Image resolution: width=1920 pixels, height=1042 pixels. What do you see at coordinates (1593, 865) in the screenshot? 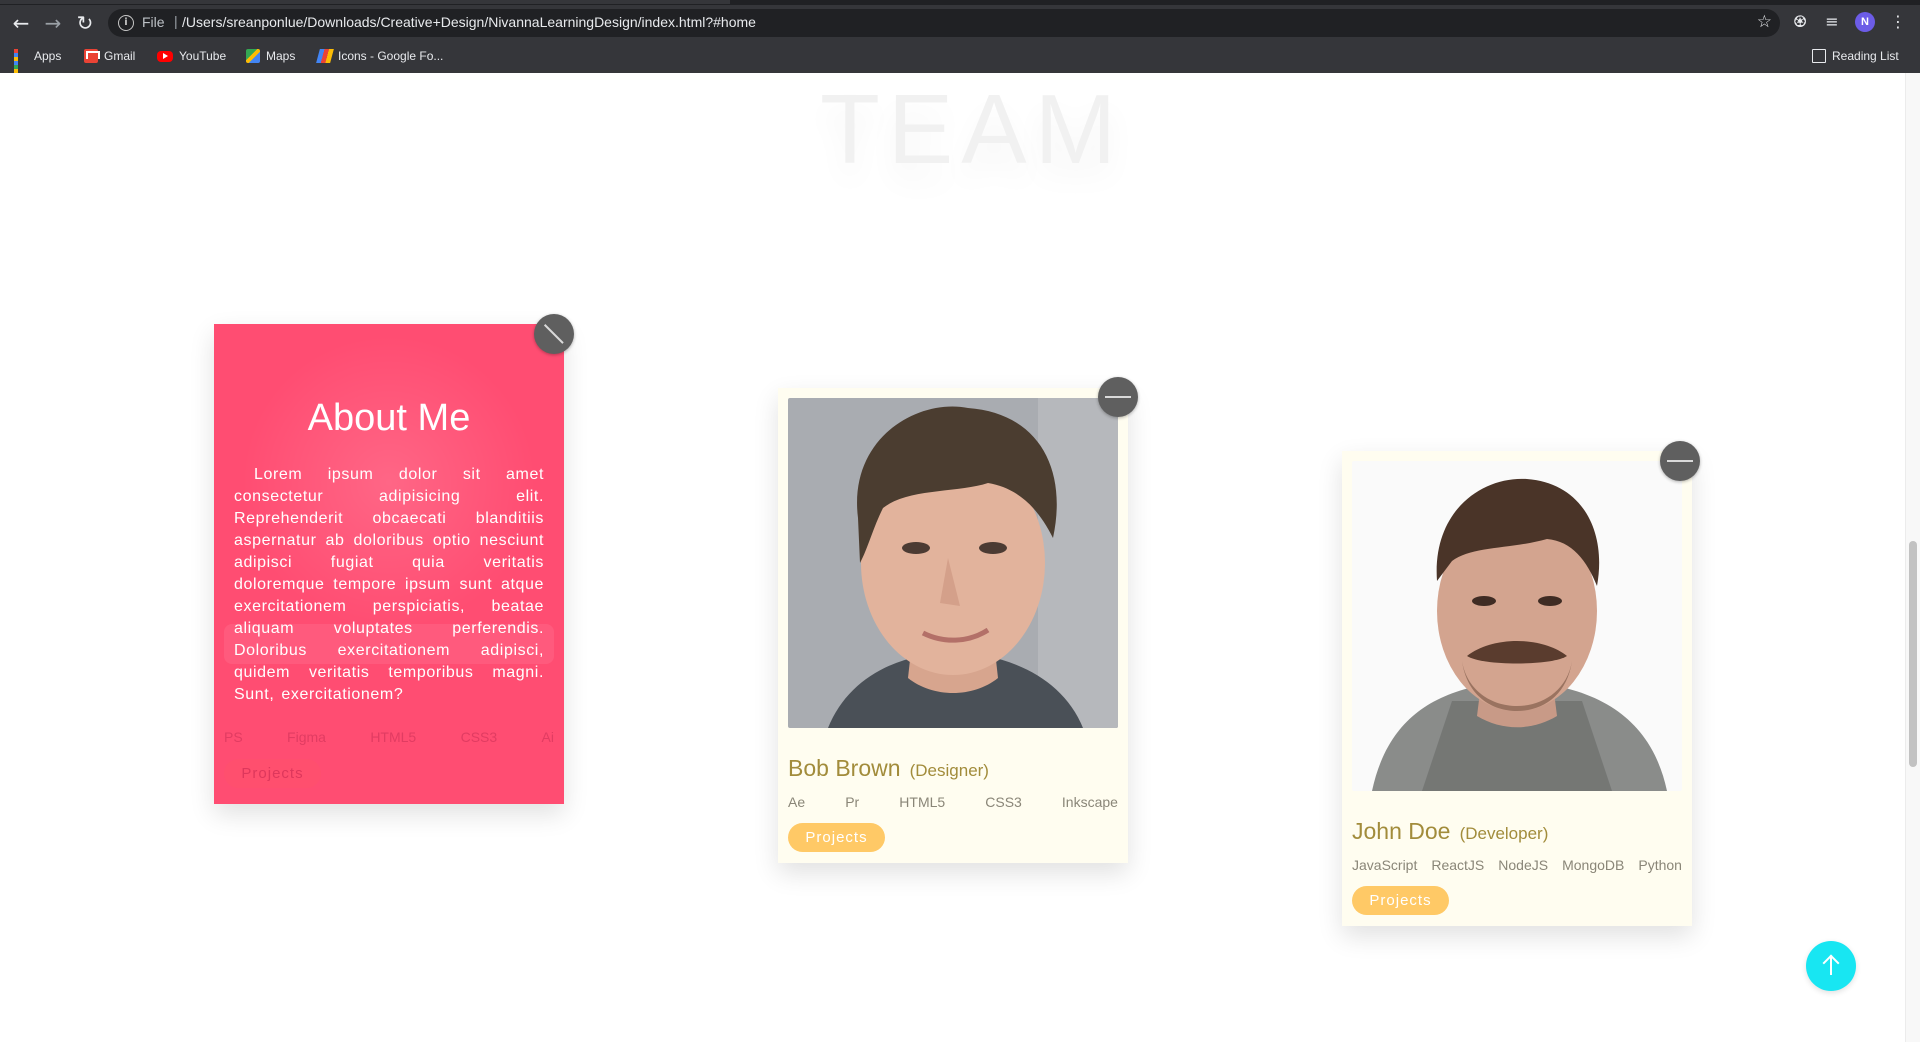
I see `skill-tag: MongoDB` at bounding box center [1593, 865].